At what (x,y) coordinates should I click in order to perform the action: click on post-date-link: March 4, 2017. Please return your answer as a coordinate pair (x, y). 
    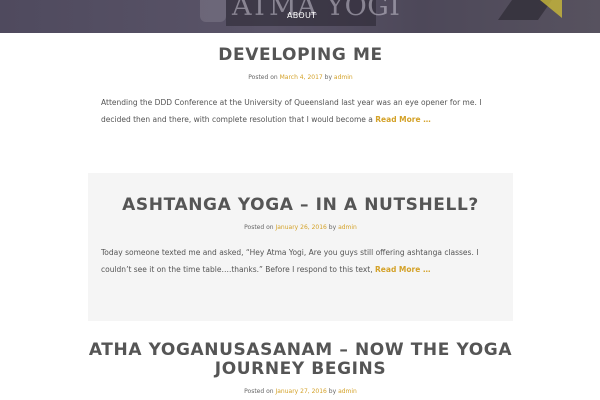
    Looking at the image, I should click on (301, 77).